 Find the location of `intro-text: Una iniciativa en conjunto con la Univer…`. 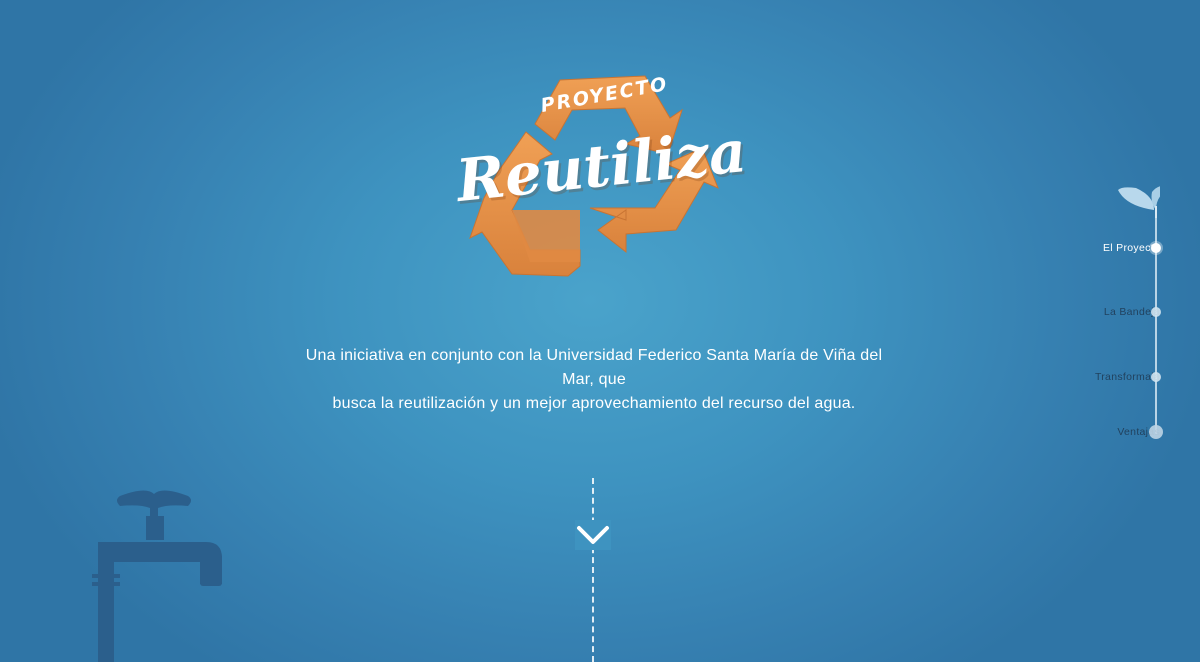

intro-text: Una iniciativa en conjunto con la Univer… is located at coordinates (594, 380).